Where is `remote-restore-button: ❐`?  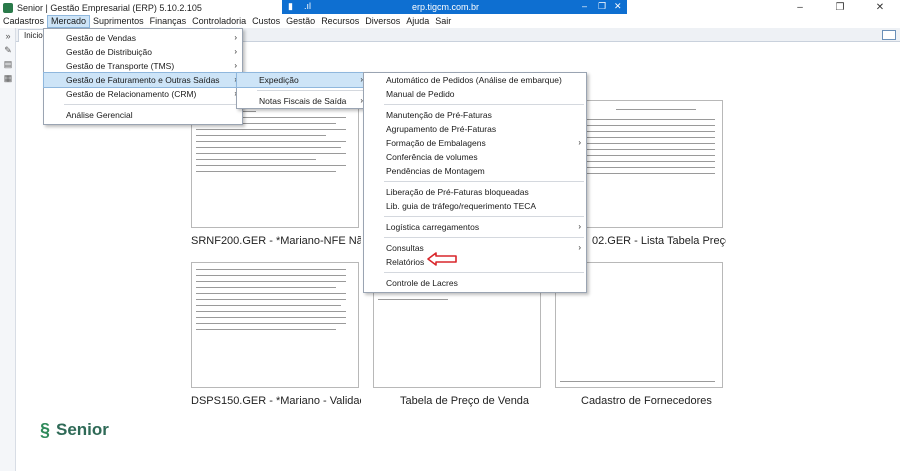
remote-restore-button: ❐ is located at coordinates (602, 6).